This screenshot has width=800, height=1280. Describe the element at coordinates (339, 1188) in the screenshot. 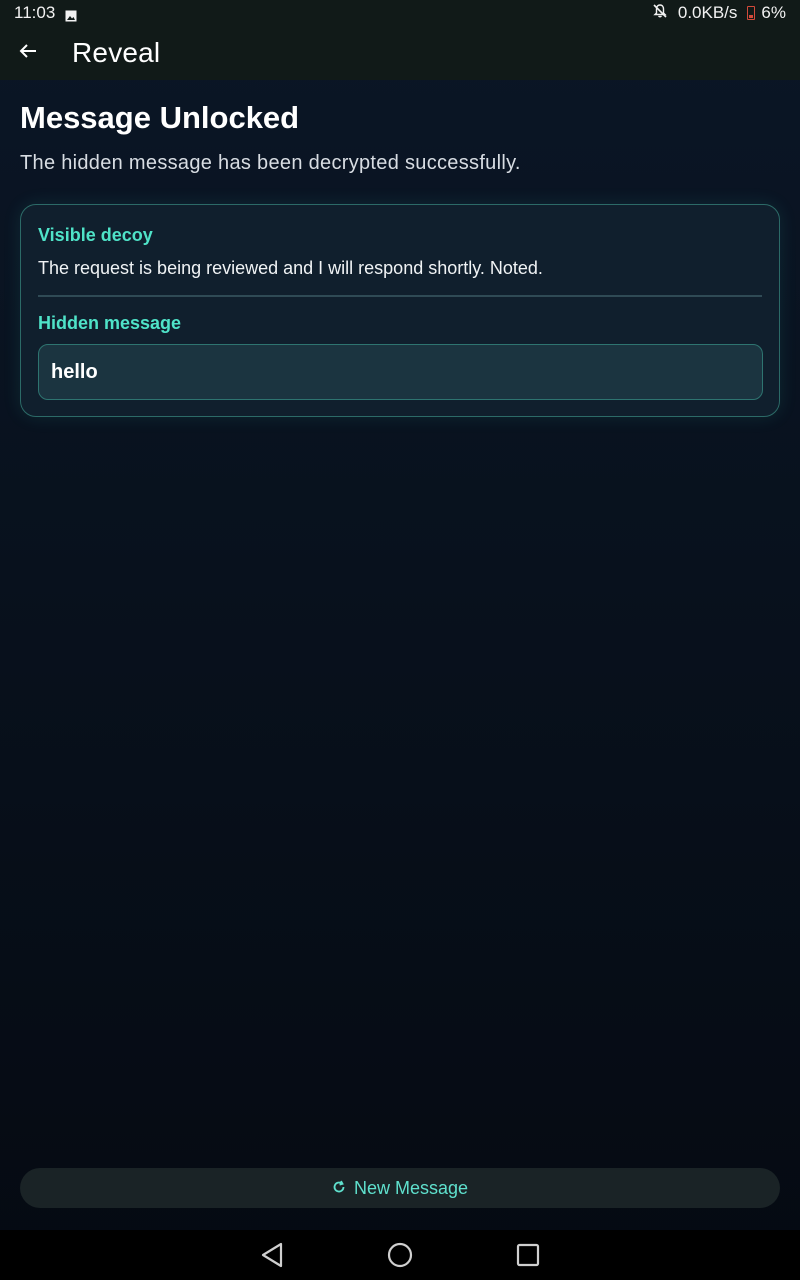

I see `refresh-icon` at that location.